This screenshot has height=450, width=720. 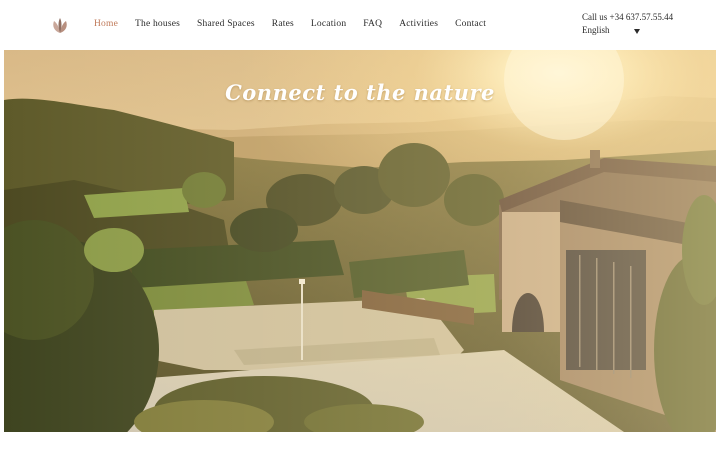 I want to click on phone-link: Call us +34 637.57.55.44, so click(x=627, y=17).